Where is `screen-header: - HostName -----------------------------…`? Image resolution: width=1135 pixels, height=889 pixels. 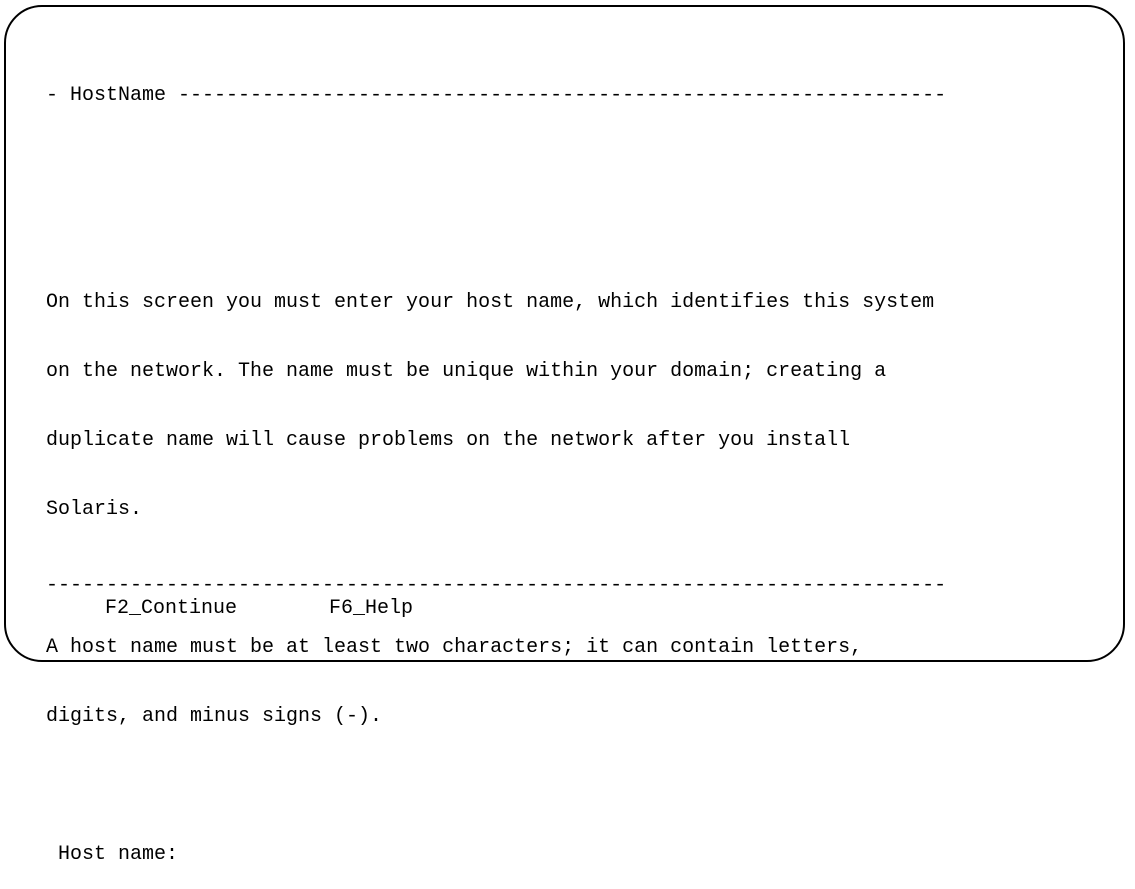 screen-header: - HostName -----------------------------… is located at coordinates (496, 95).